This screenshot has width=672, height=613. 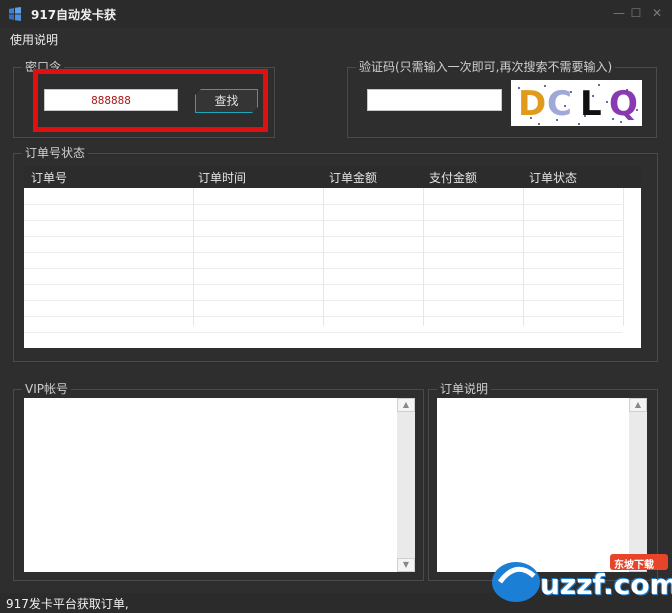 What do you see at coordinates (222, 177) in the screenshot?
I see `column-header-order-time: 订单时间` at bounding box center [222, 177].